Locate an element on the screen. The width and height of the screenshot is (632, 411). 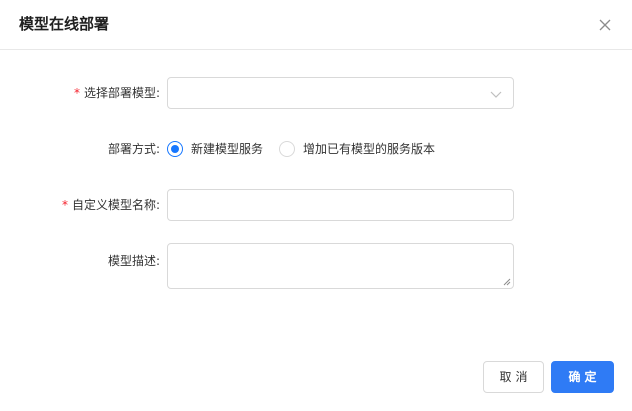
form-row-model-desc: 模型描述: is located at coordinates (316, 266).